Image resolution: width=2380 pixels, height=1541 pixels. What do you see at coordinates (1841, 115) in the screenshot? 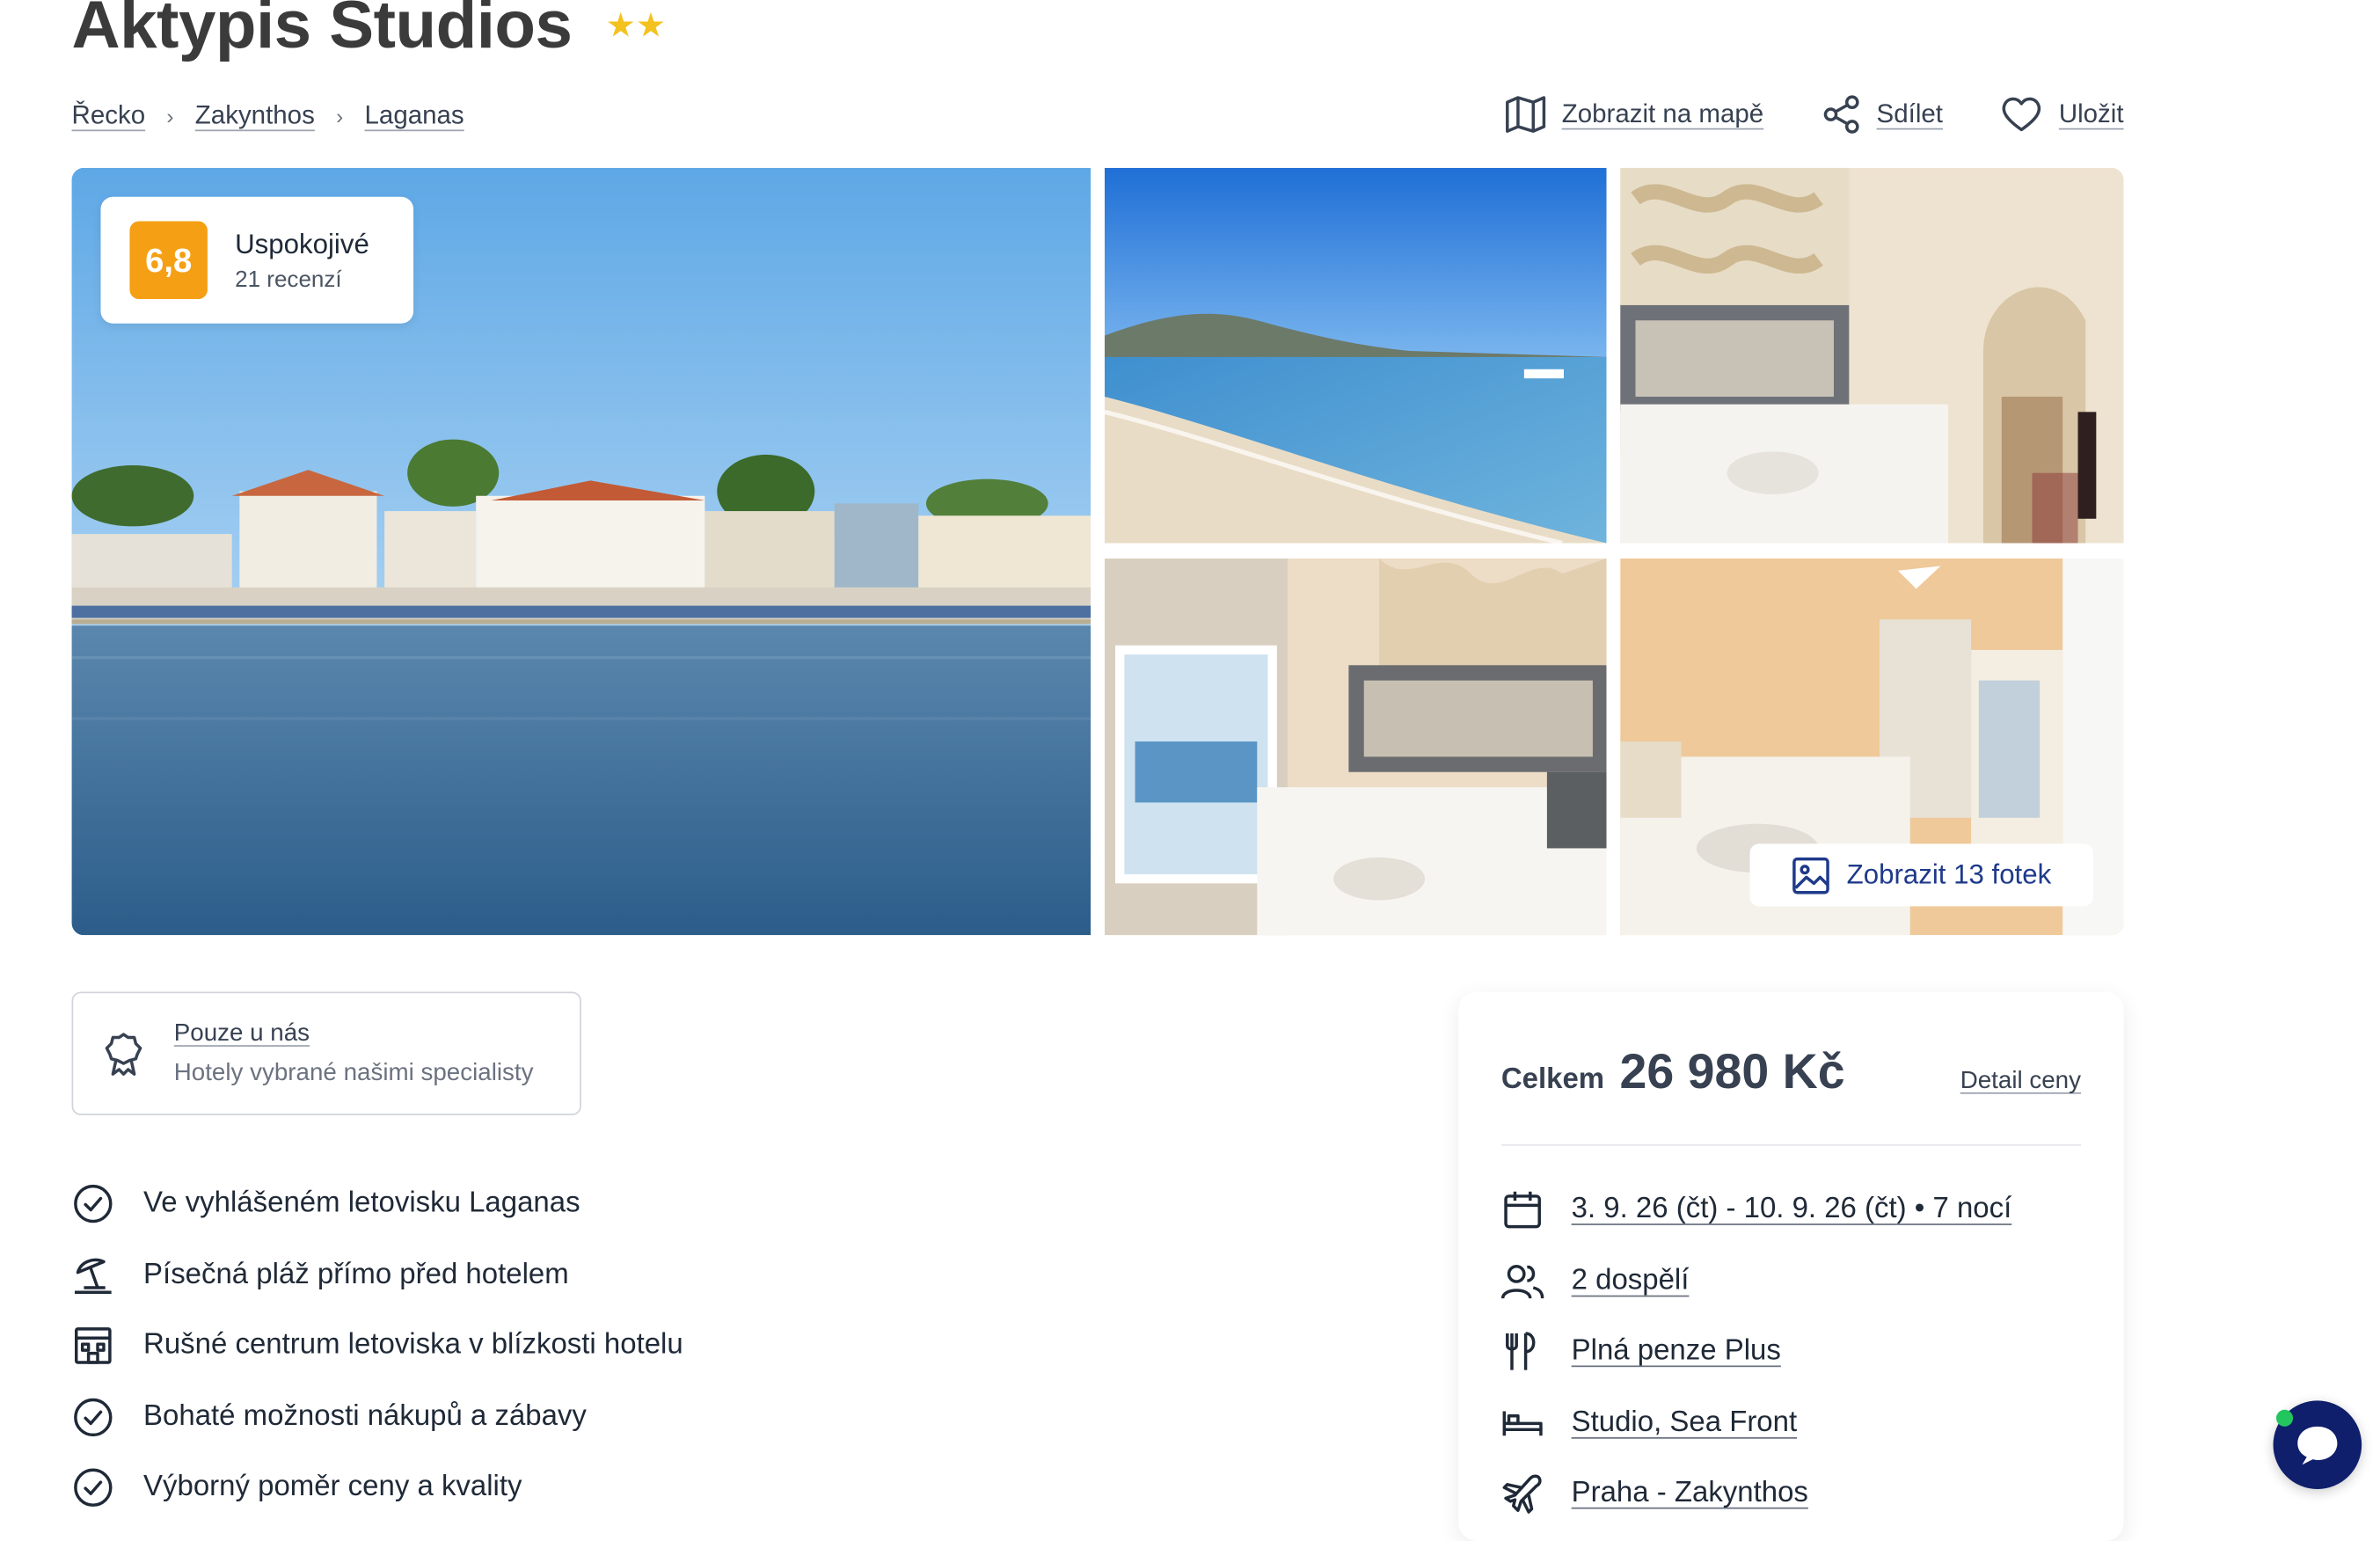
I see `share-icon` at bounding box center [1841, 115].